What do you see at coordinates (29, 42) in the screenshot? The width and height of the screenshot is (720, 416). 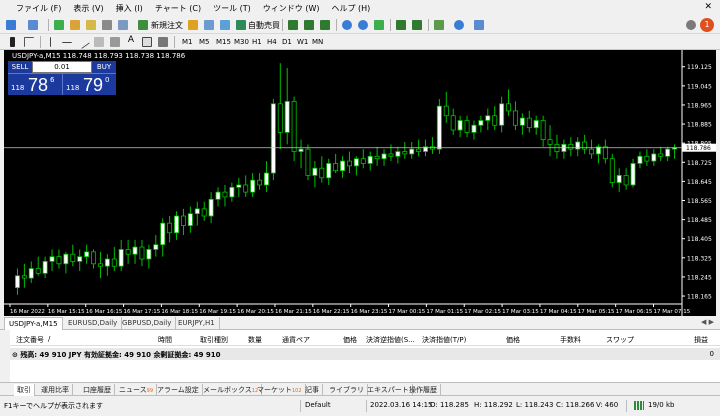 I see `crosshair-icon` at bounding box center [29, 42].